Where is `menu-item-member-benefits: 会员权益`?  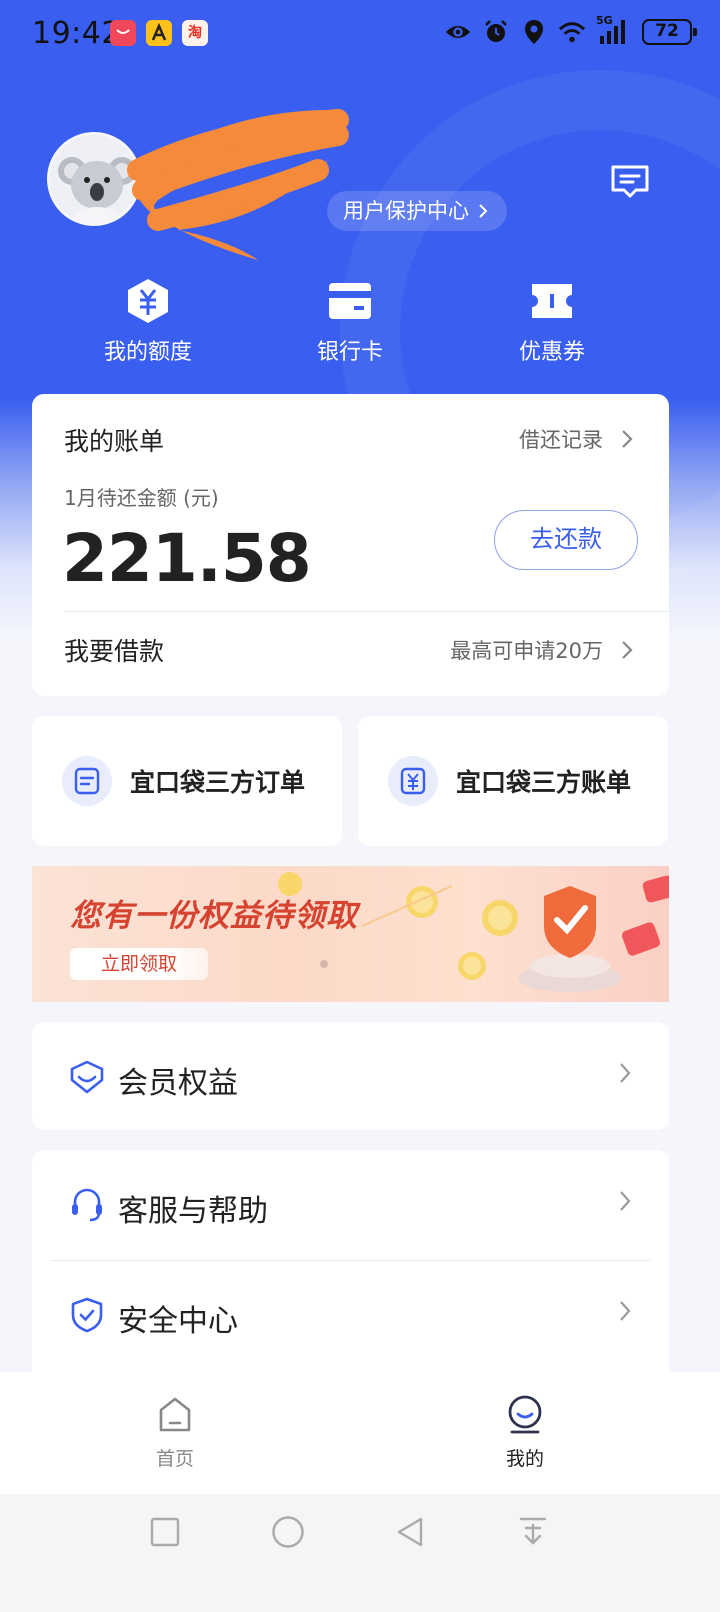
menu-item-member-benefits: 会员权益 is located at coordinates (350, 1077).